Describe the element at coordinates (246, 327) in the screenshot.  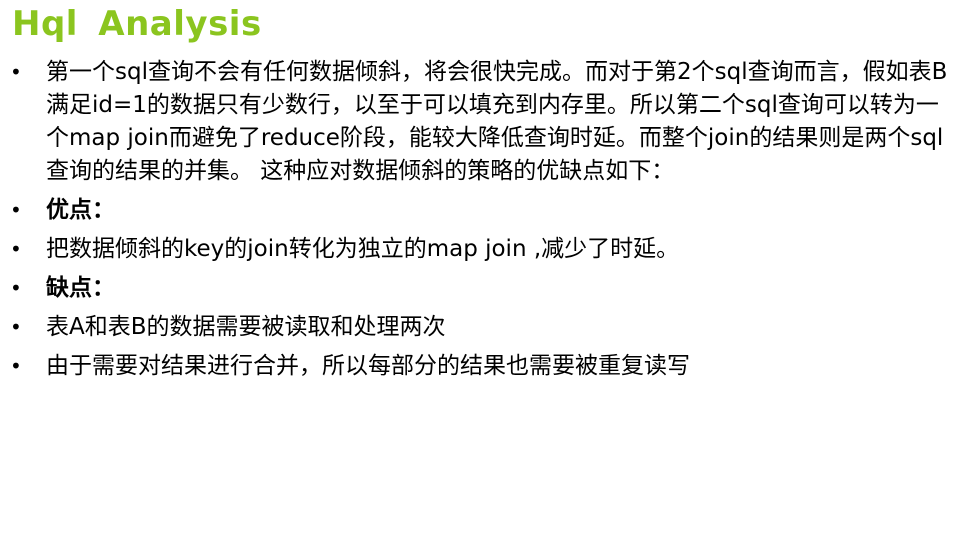
I see `bullet-text: 表A和表B的数据需要被读取和处理两次` at that location.